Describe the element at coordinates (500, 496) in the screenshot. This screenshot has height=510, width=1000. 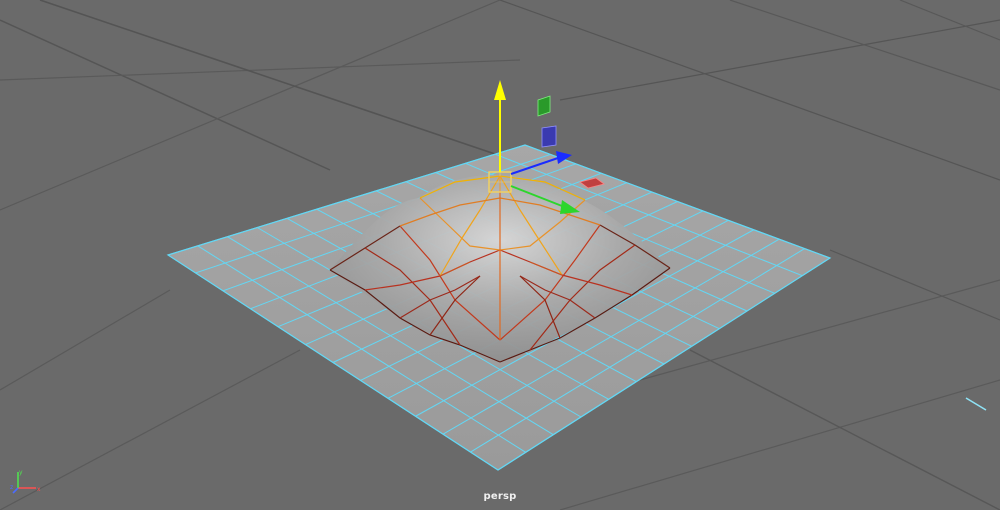
I see `camera-name-label: persp` at that location.